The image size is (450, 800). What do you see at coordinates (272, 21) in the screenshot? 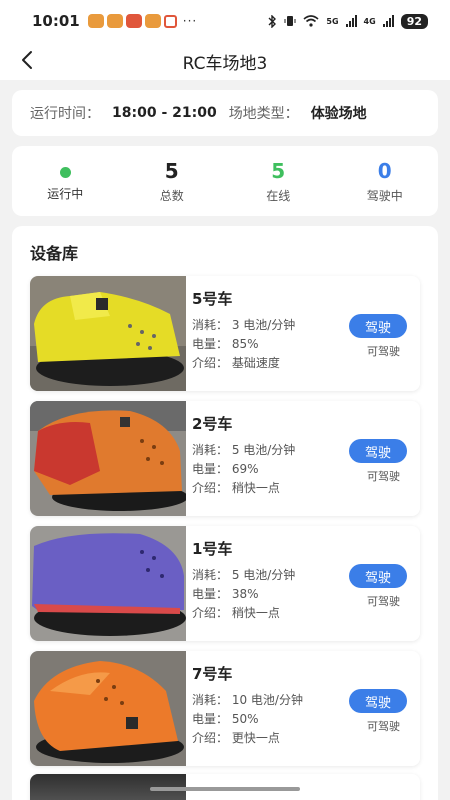
I see `bluetooth-icon` at bounding box center [272, 21].